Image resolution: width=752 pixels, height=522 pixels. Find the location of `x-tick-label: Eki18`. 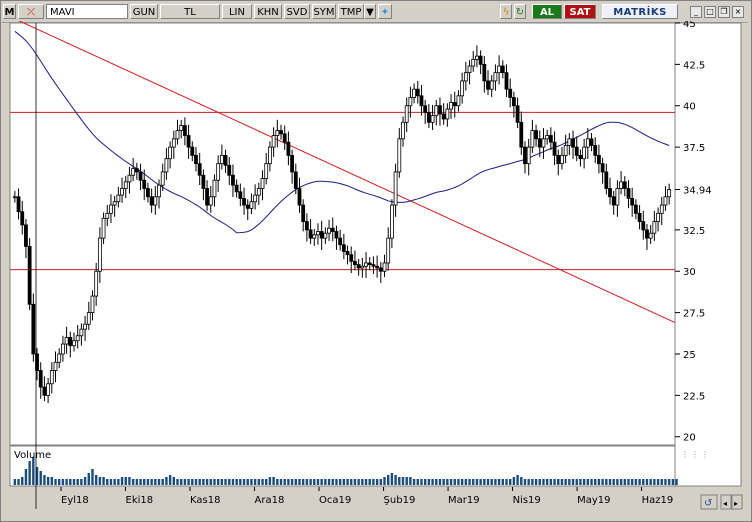

x-tick-label: Eki18 is located at coordinates (140, 500).